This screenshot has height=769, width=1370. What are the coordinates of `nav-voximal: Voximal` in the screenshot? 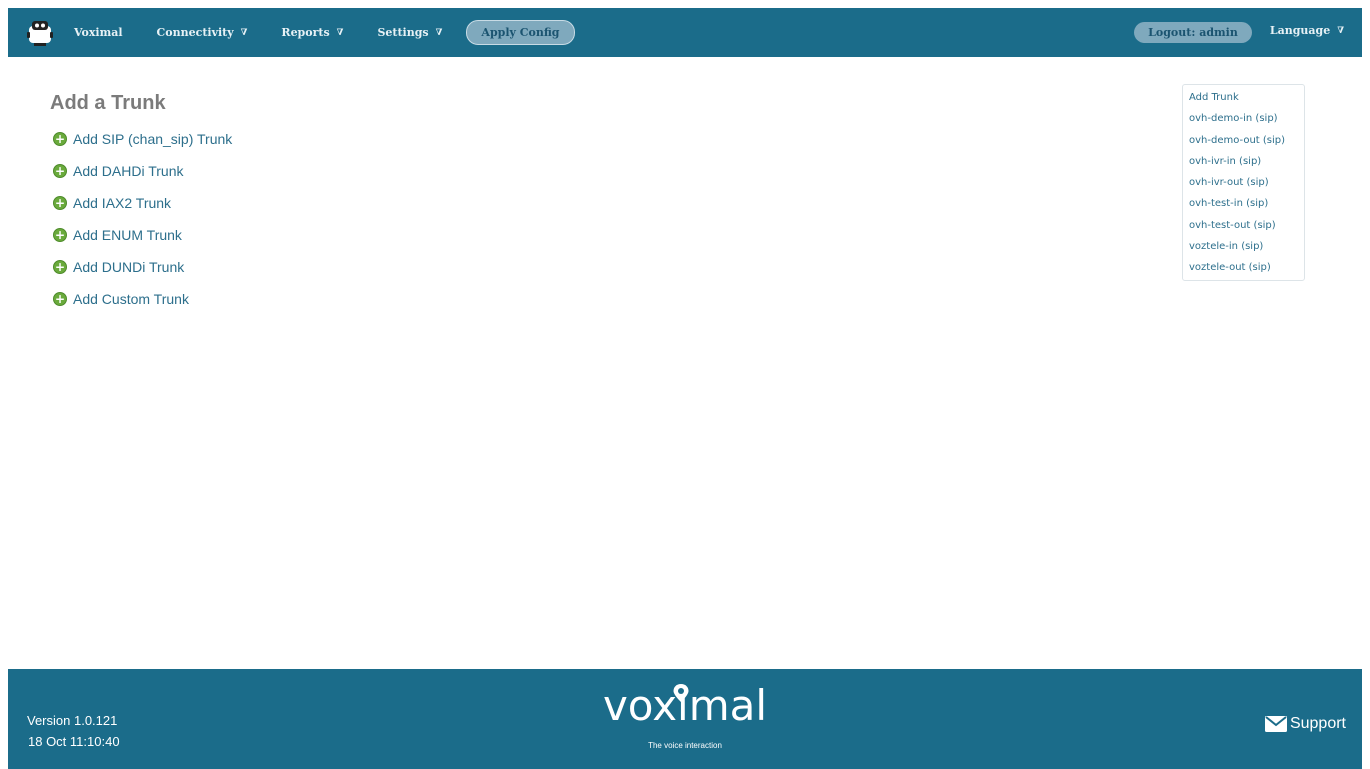 It's located at (98, 32).